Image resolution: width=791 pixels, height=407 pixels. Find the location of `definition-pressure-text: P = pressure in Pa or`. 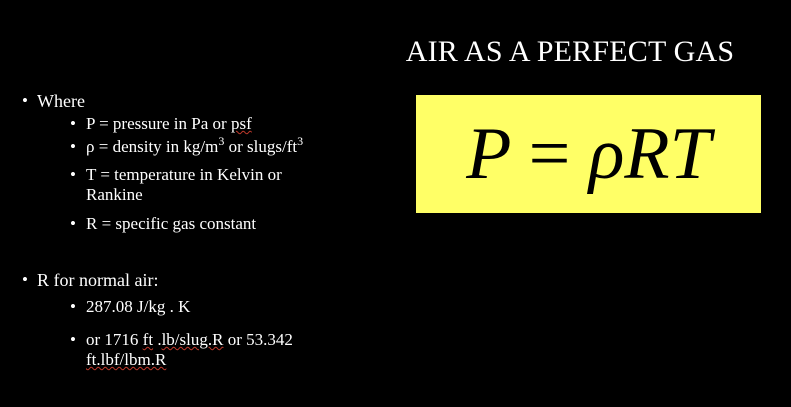

definition-pressure-text: P = pressure in Pa or is located at coordinates (158, 123).